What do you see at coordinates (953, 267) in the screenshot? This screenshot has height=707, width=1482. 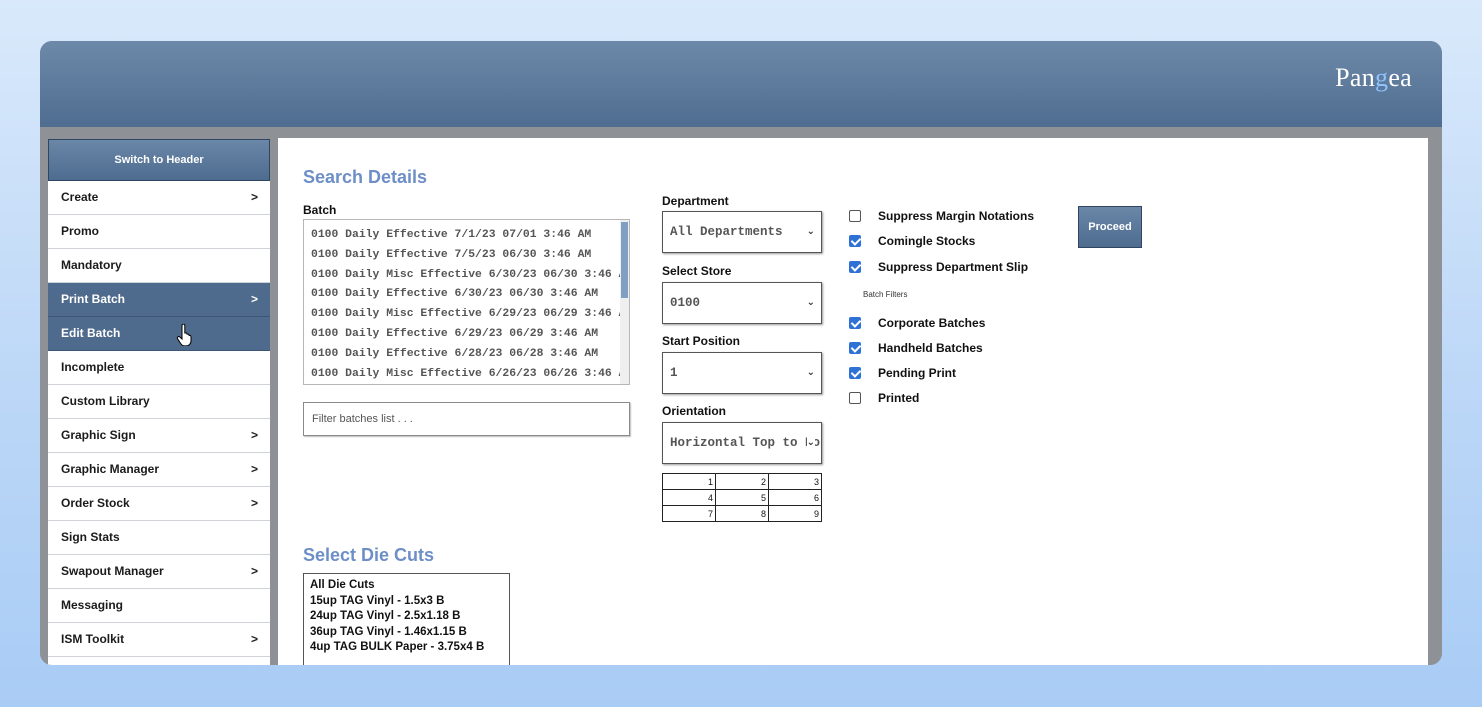 I see `checkbox-label: Suppress Department Slip` at bounding box center [953, 267].